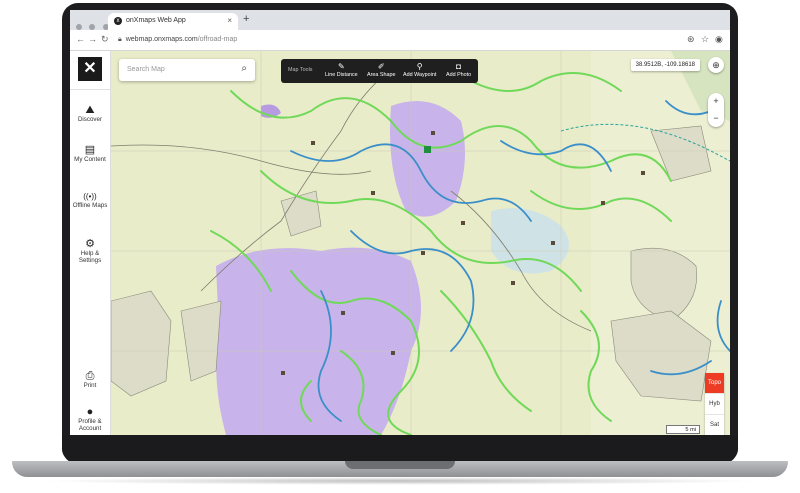 The height and width of the screenshot is (493, 800). What do you see at coordinates (300, 70) in the screenshot?
I see `map-tools-header: Map Tools` at bounding box center [300, 70].